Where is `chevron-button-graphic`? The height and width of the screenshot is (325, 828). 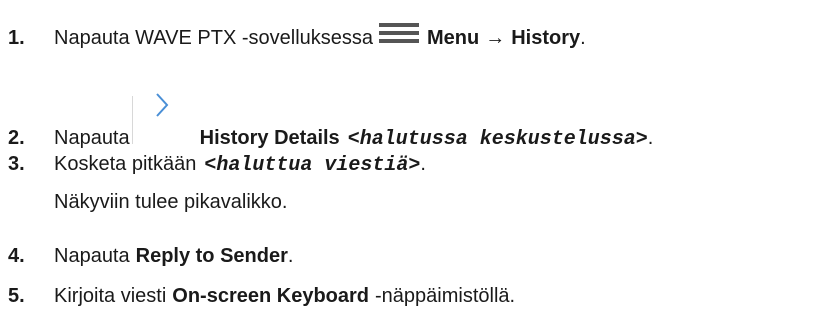 chevron-button-graphic is located at coordinates (160, 118).